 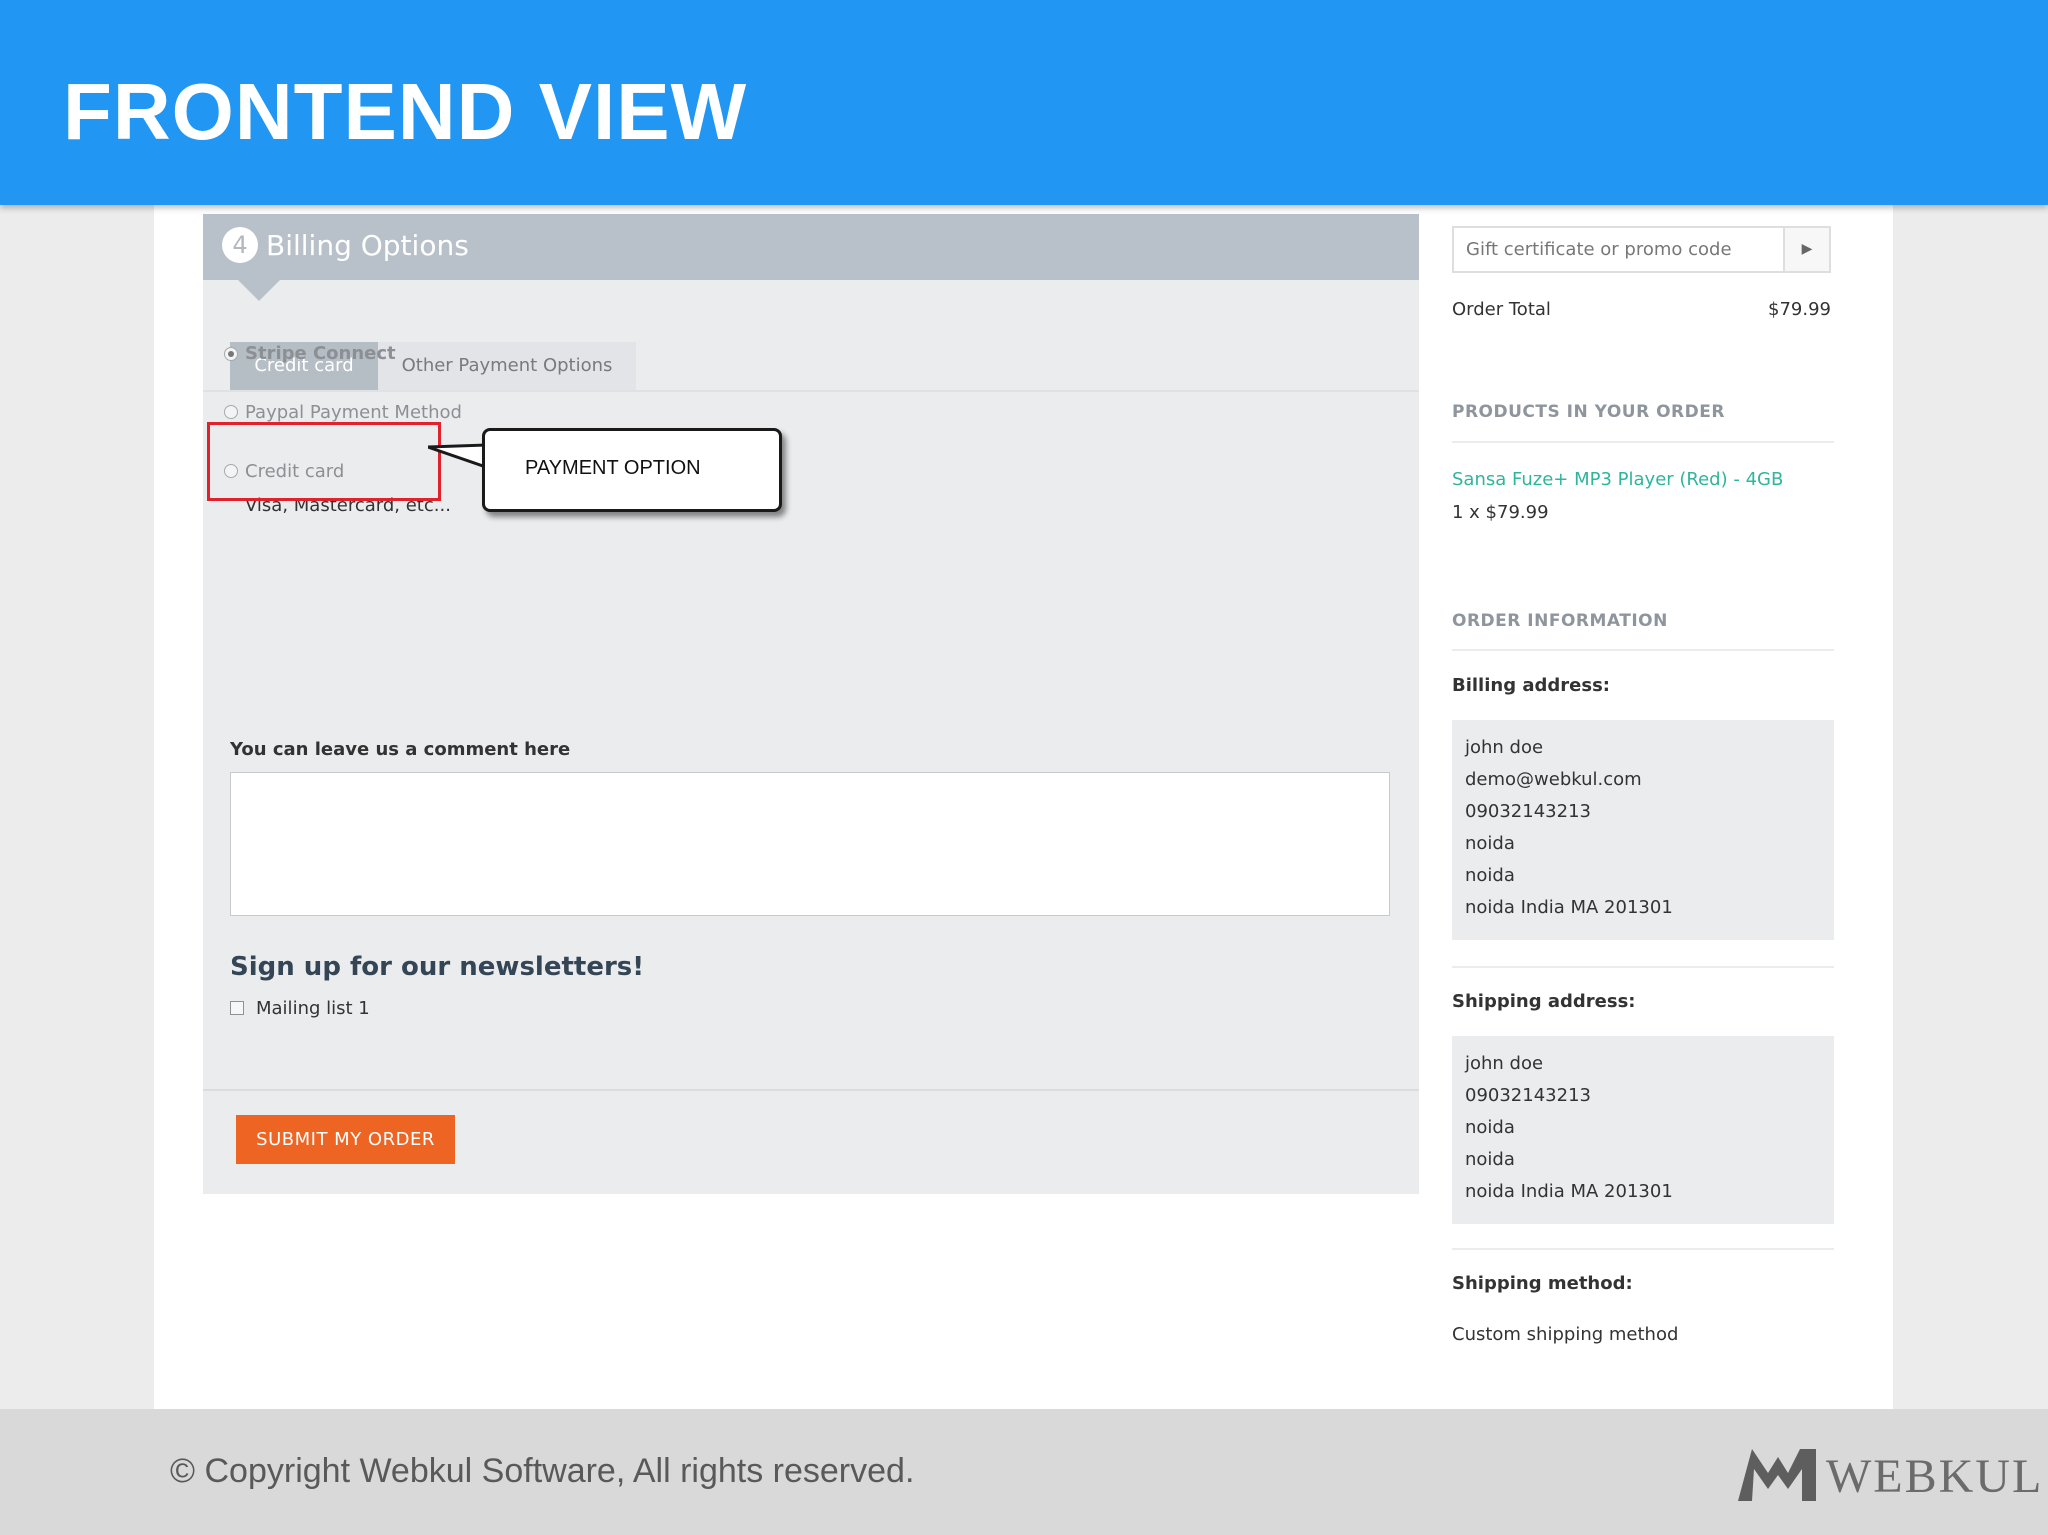 What do you see at coordinates (405, 111) in the screenshot?
I see `slide-title: FRONTEND VIEW` at bounding box center [405, 111].